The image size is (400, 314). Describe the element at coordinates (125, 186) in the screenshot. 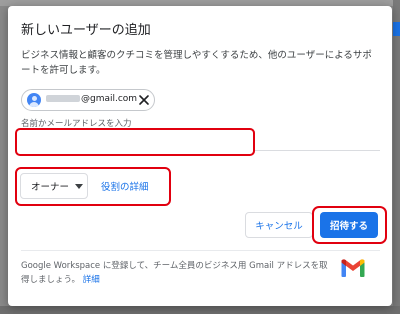

I see `role-details-link: 役割の詳細` at that location.